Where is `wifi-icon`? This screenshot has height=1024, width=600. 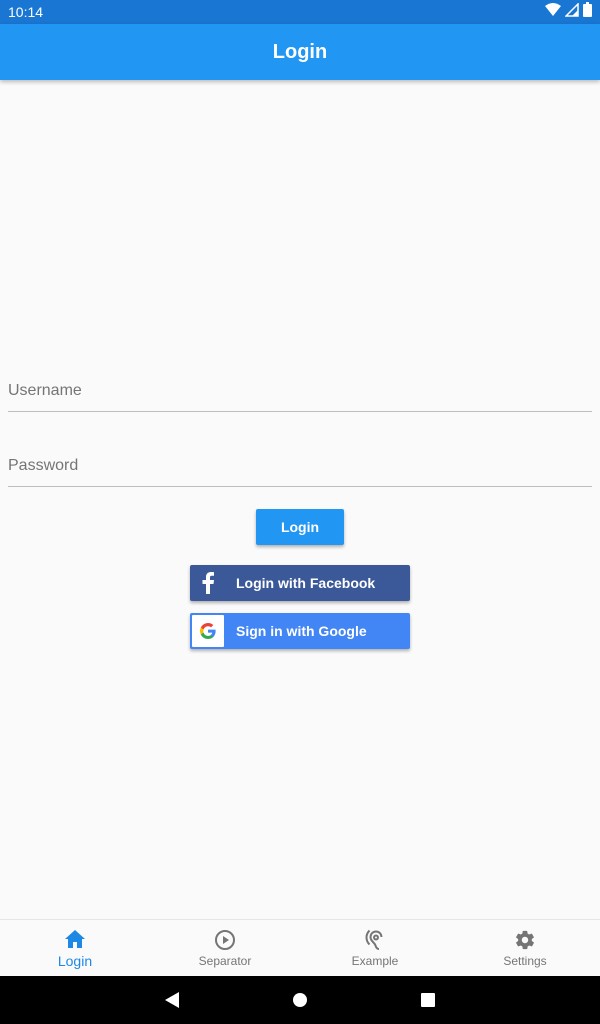 wifi-icon is located at coordinates (553, 12).